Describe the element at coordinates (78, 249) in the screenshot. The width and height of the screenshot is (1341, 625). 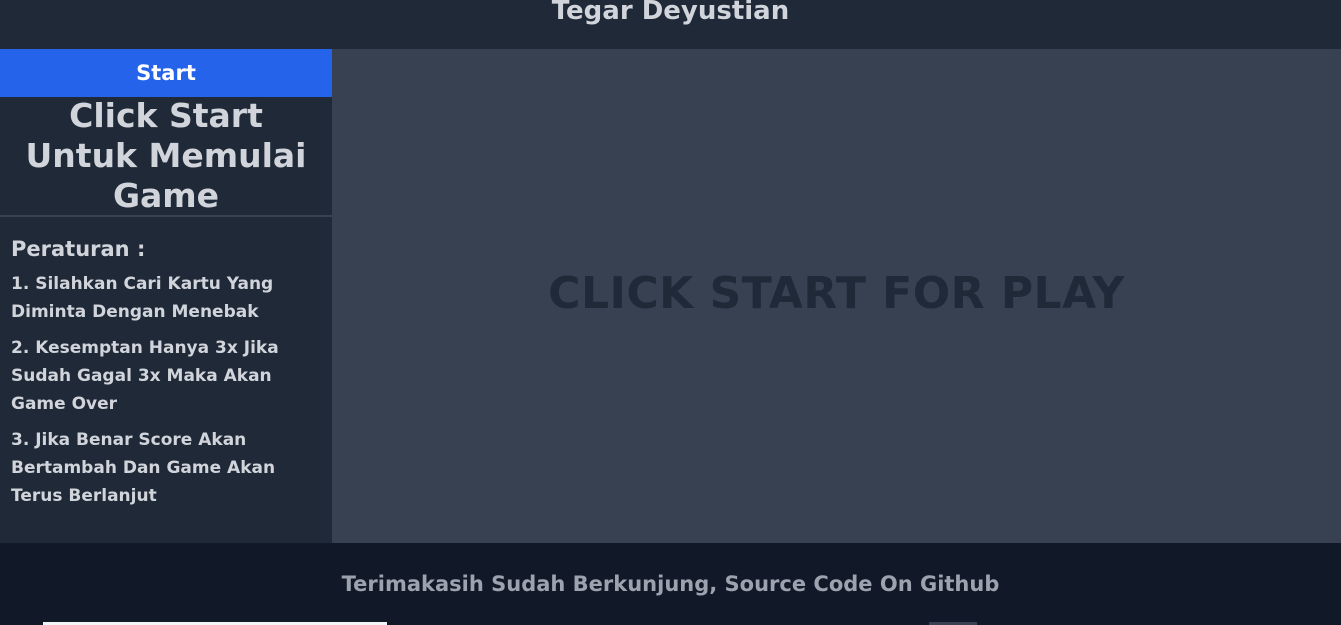
I see `rules-title: Peraturan :` at that location.